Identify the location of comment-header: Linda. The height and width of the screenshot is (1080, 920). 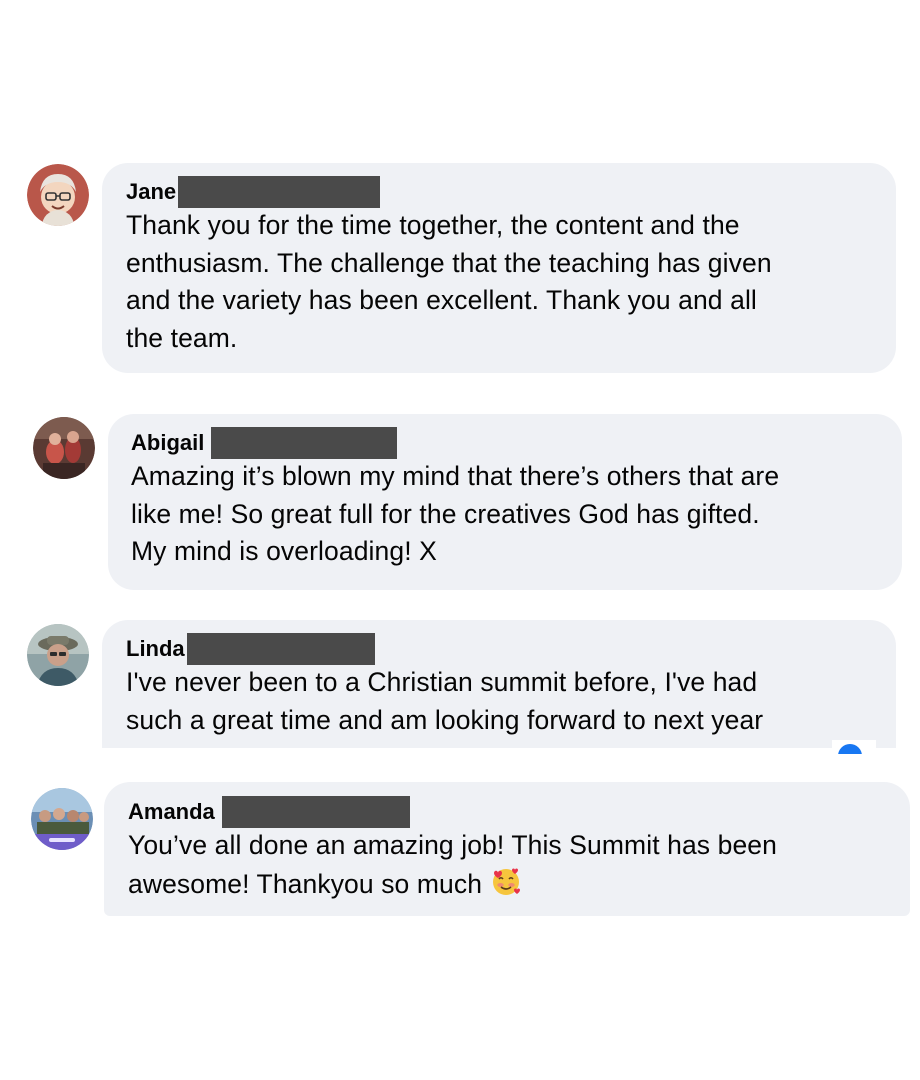
(499, 649).